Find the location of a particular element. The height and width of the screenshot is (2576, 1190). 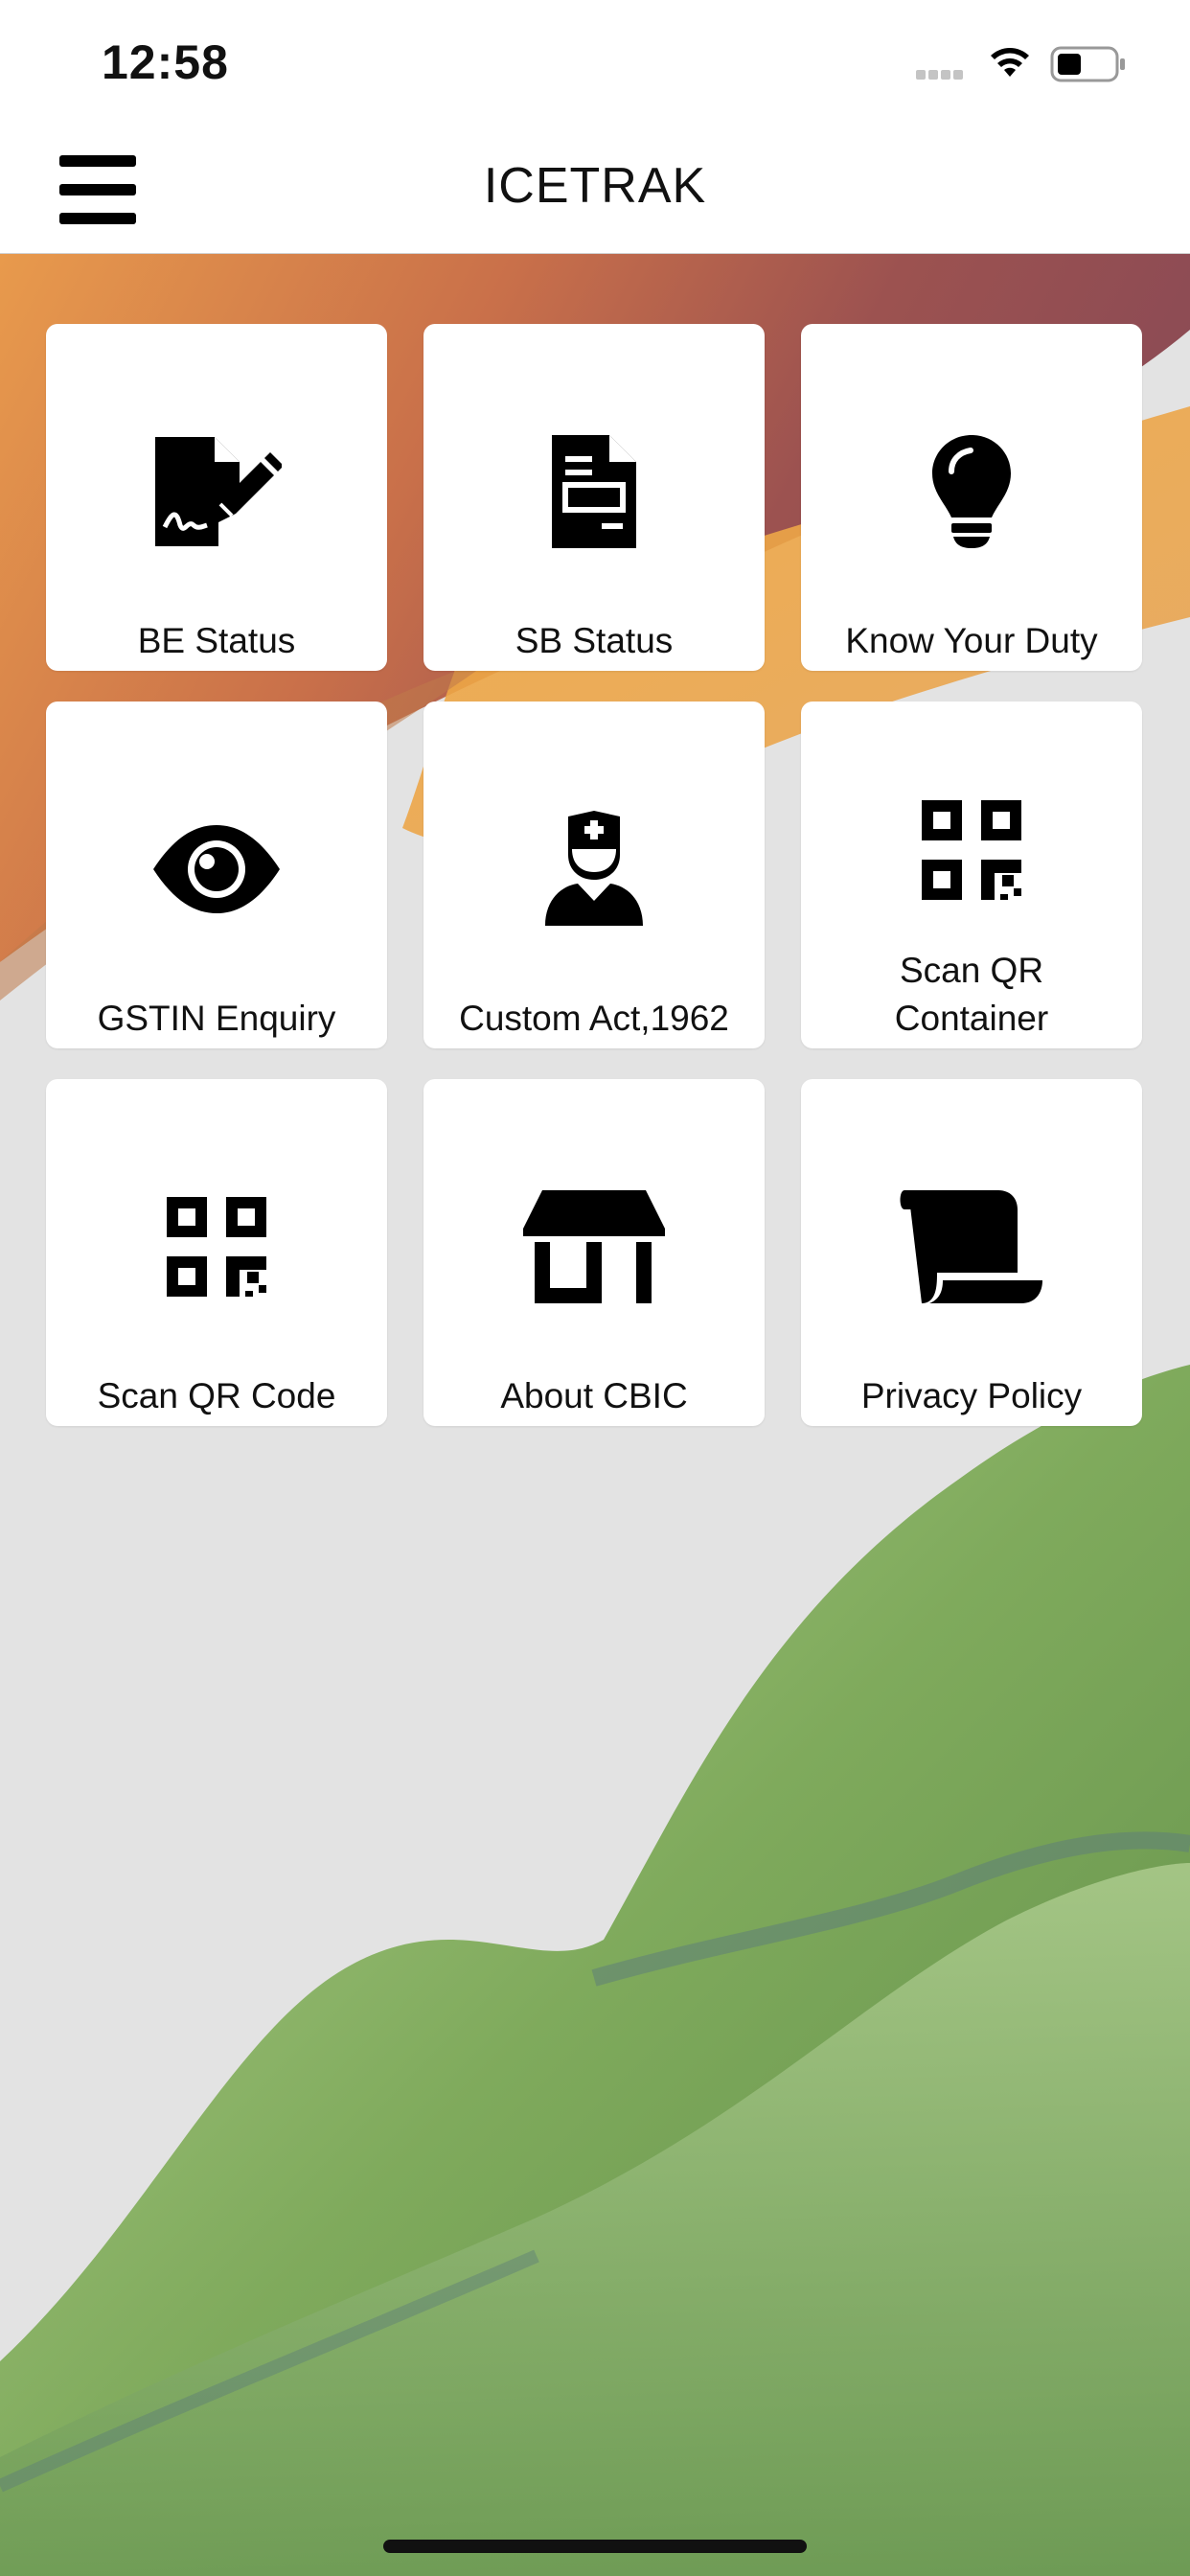

tile-sb-status: SB Status is located at coordinates (594, 497).